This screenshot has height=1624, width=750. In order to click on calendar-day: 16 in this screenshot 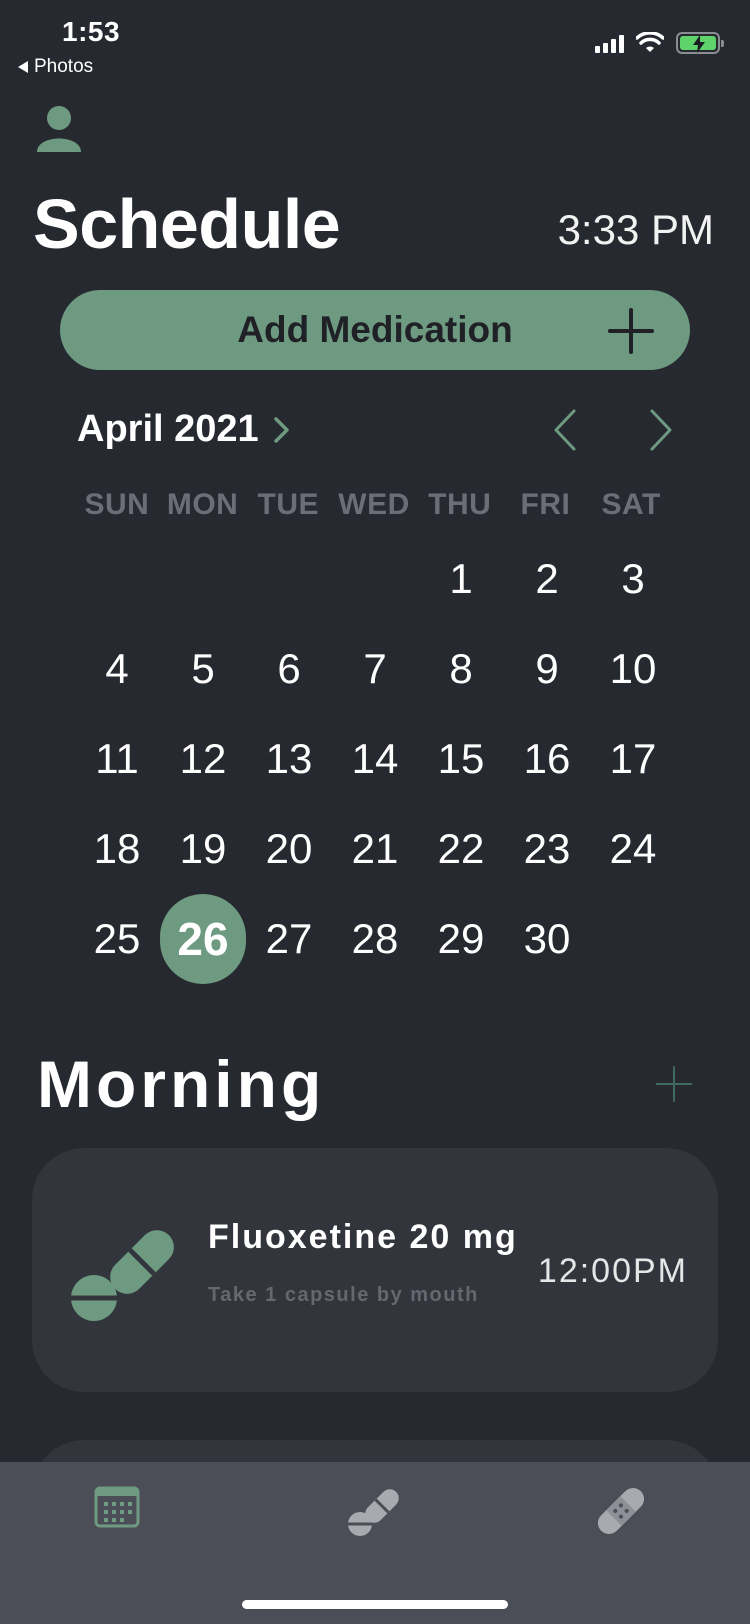, I will do `click(547, 759)`.